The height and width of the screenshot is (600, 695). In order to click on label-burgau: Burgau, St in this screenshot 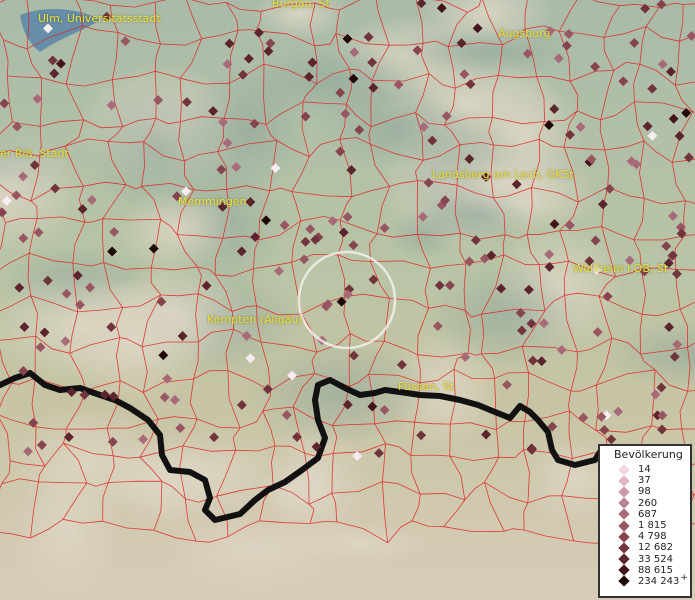, I will do `click(301, 5)`.